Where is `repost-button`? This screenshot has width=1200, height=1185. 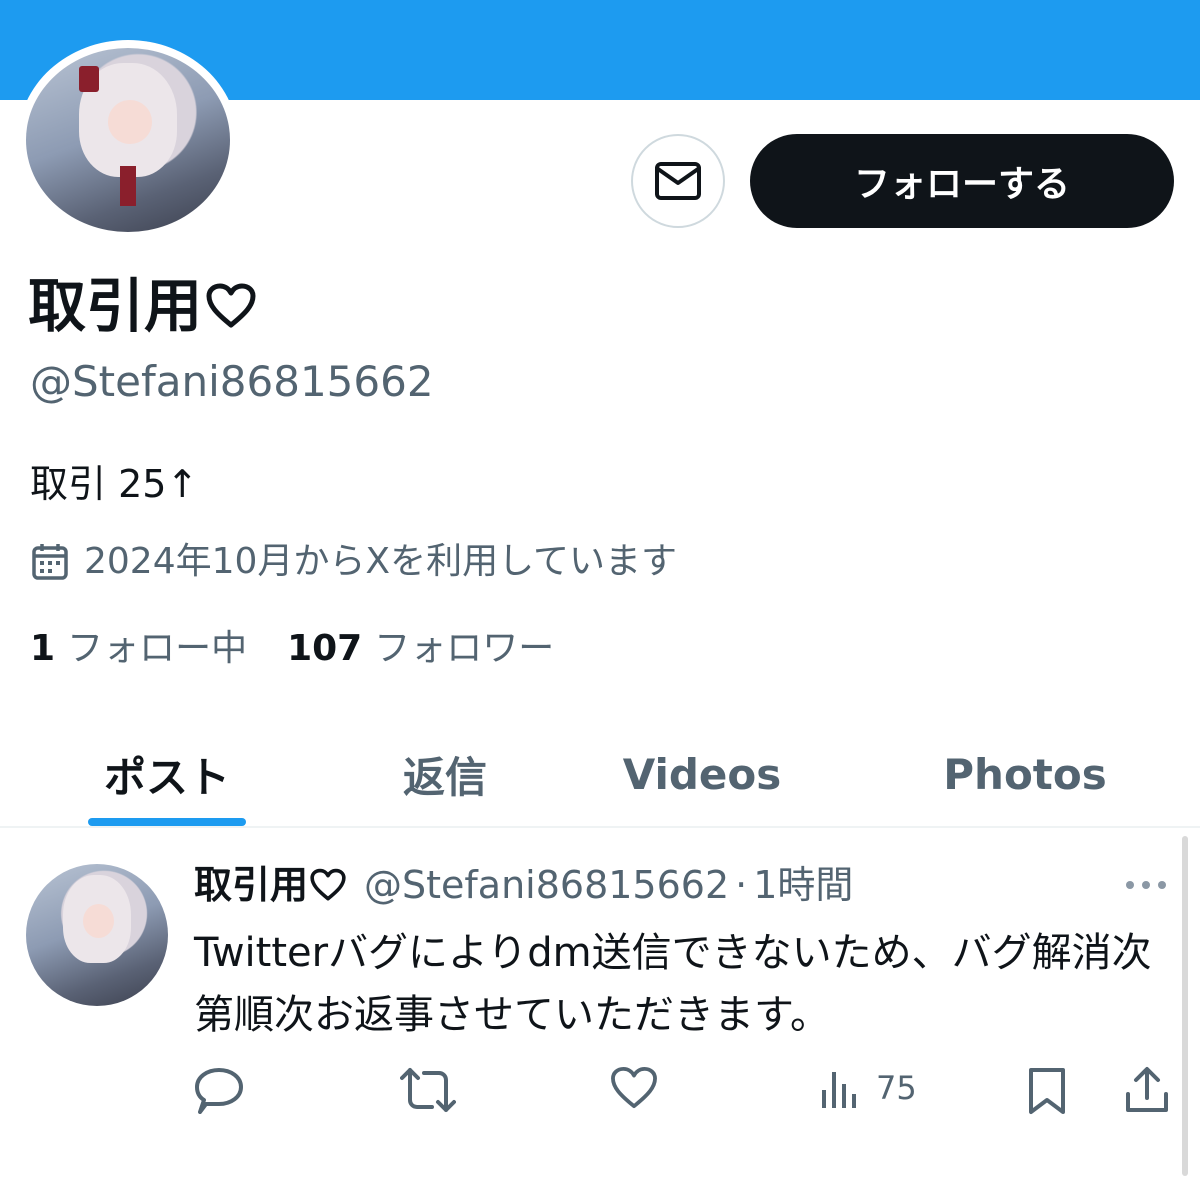 repost-button is located at coordinates (428, 1090).